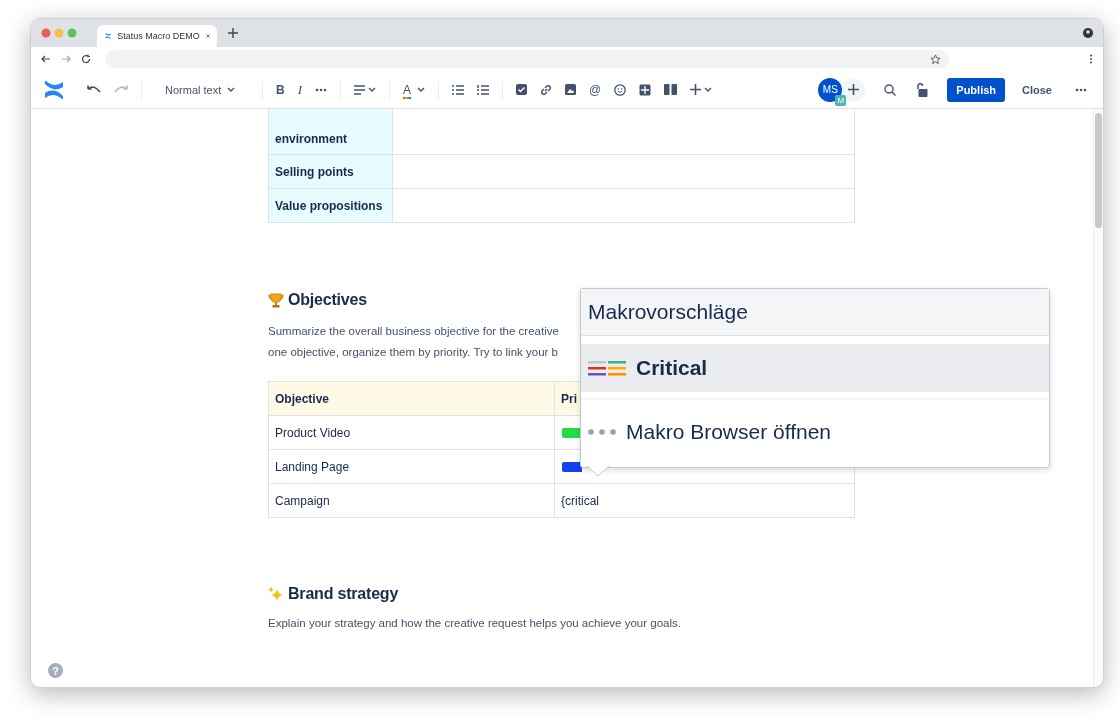 The width and height of the screenshot is (1120, 728). What do you see at coordinates (527, 59) in the screenshot?
I see `address-field` at bounding box center [527, 59].